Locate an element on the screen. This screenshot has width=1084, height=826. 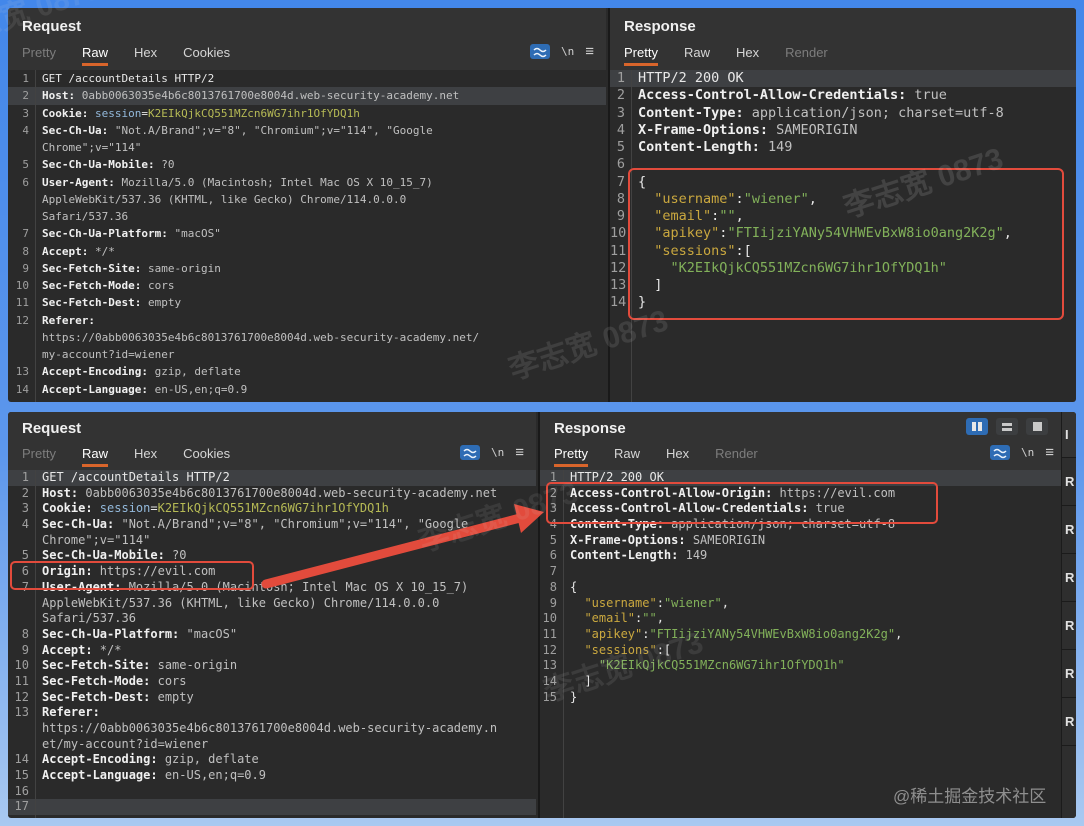
editor-line: Chrome";v="114" is located at coordinates (307, 147).